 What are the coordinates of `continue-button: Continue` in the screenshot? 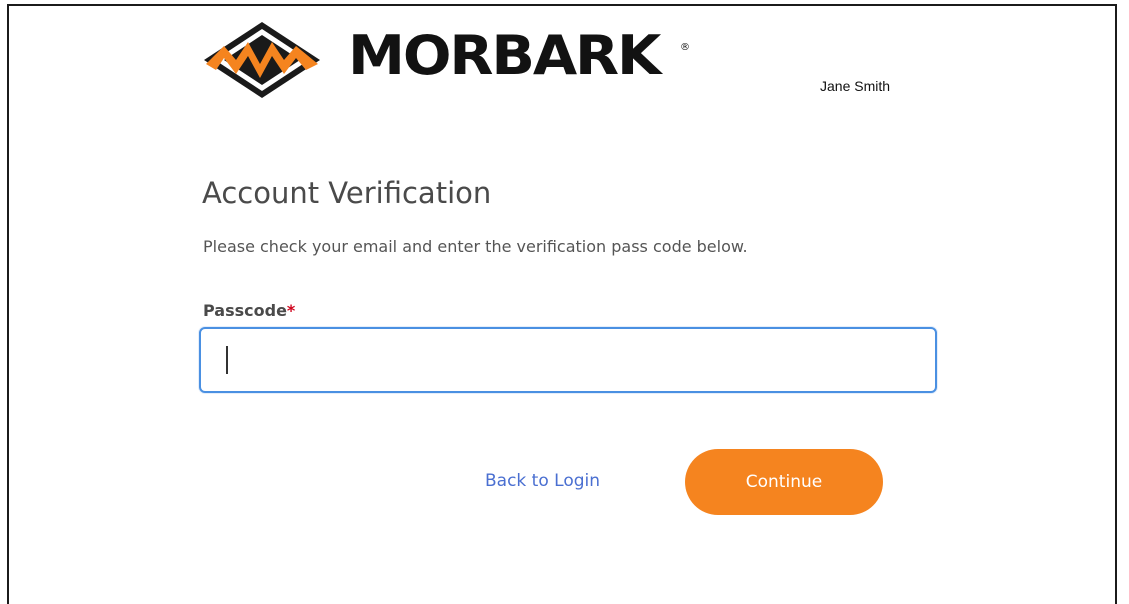 It's located at (784, 482).